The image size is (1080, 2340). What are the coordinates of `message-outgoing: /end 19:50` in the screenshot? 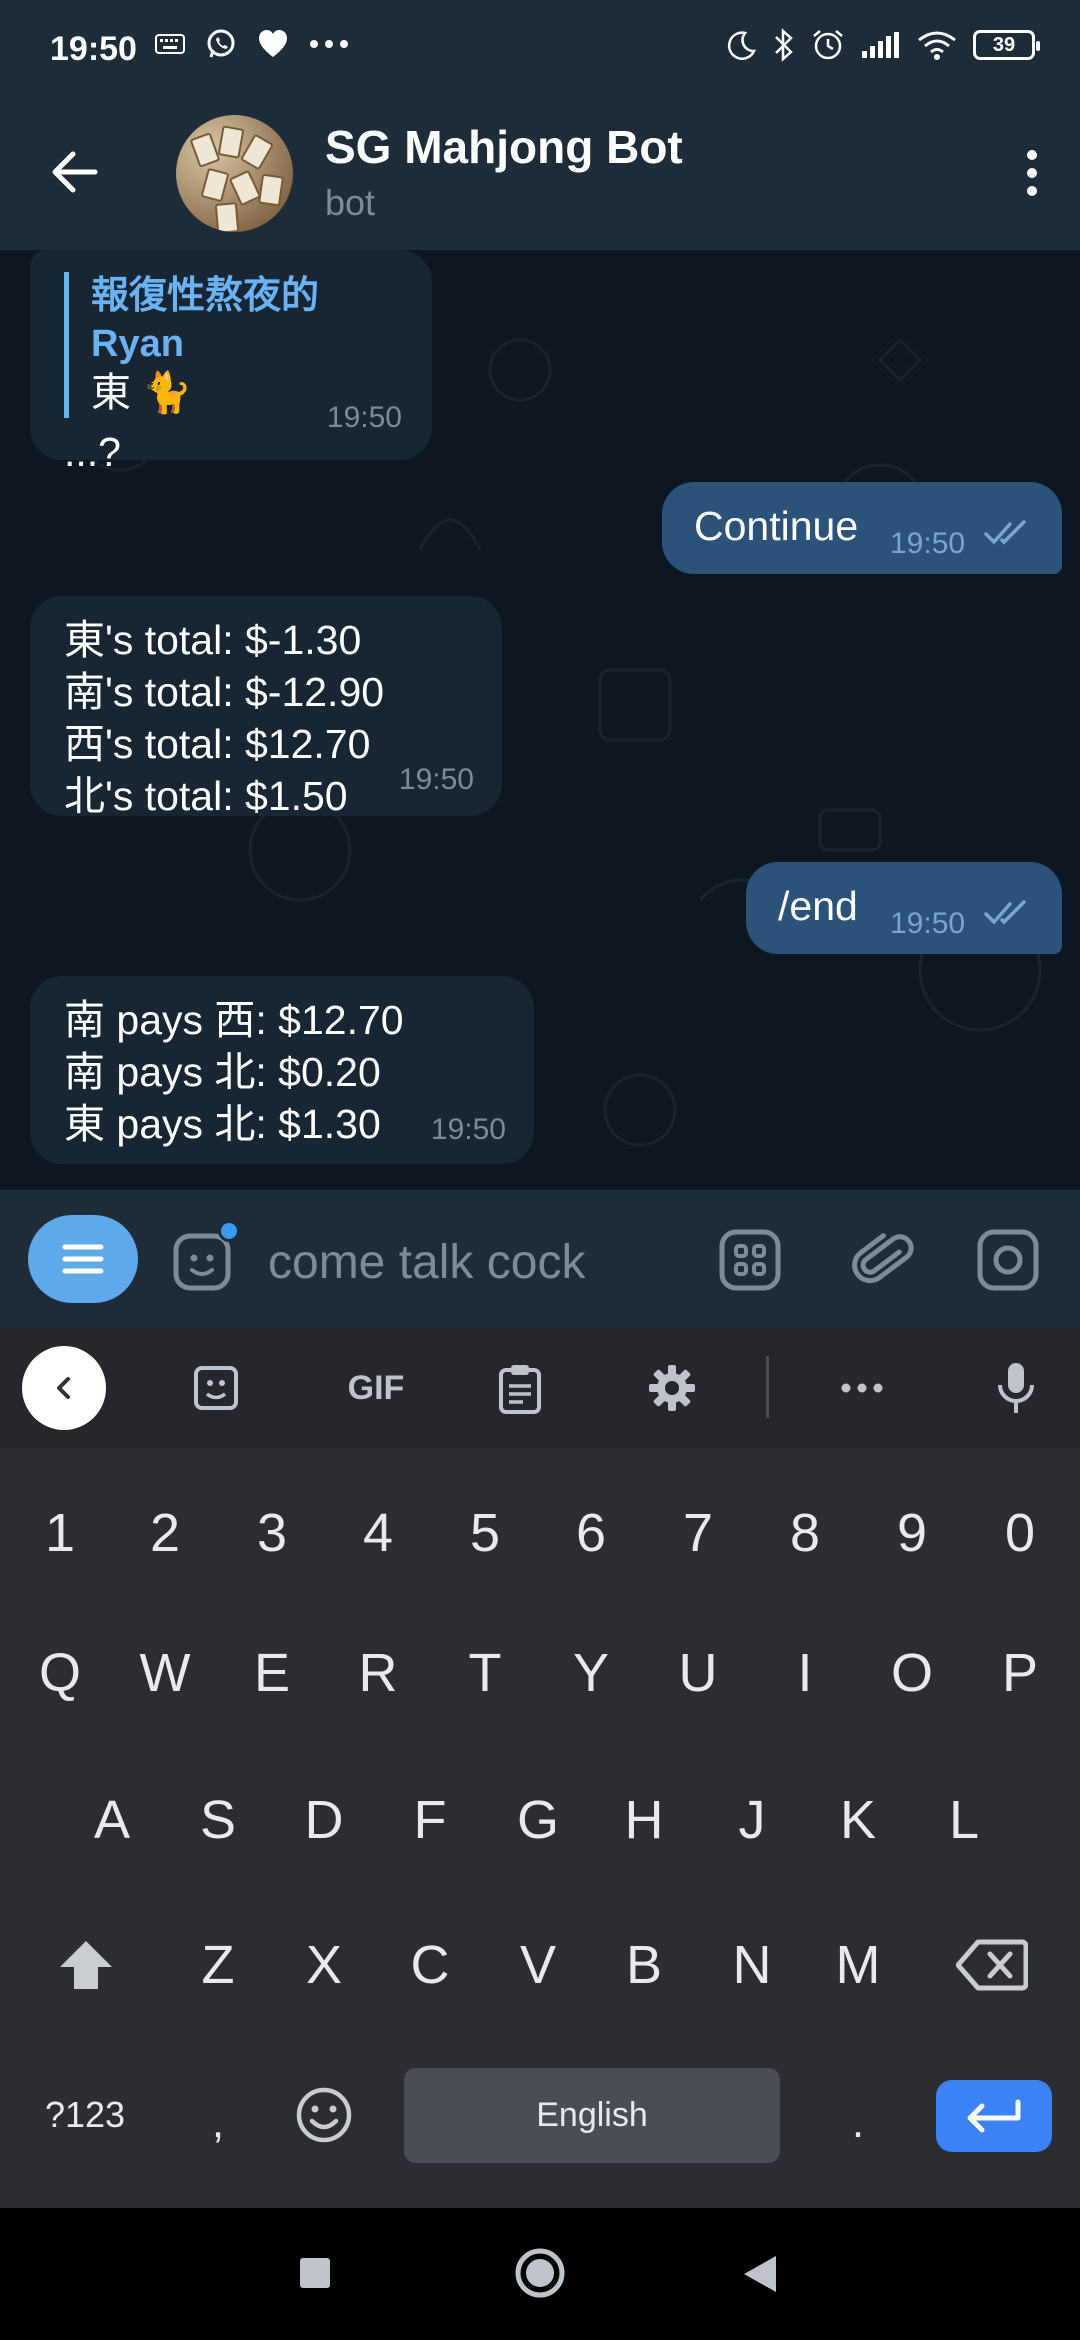 It's located at (904, 908).